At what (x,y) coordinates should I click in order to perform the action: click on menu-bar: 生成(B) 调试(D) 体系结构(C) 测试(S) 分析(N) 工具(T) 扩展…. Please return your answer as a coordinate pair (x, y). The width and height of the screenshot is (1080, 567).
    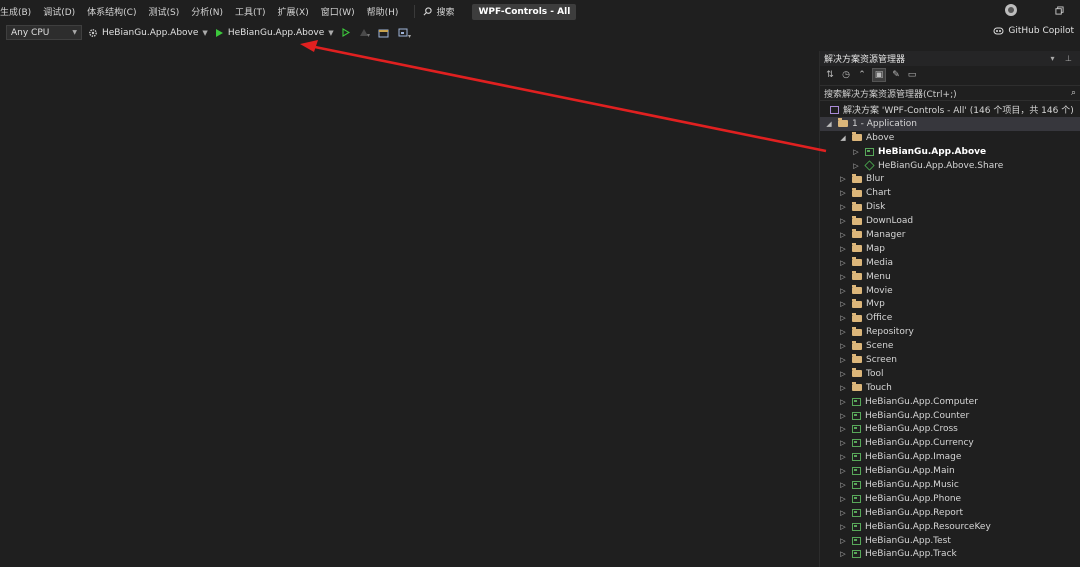
    Looking at the image, I should click on (540, 11).